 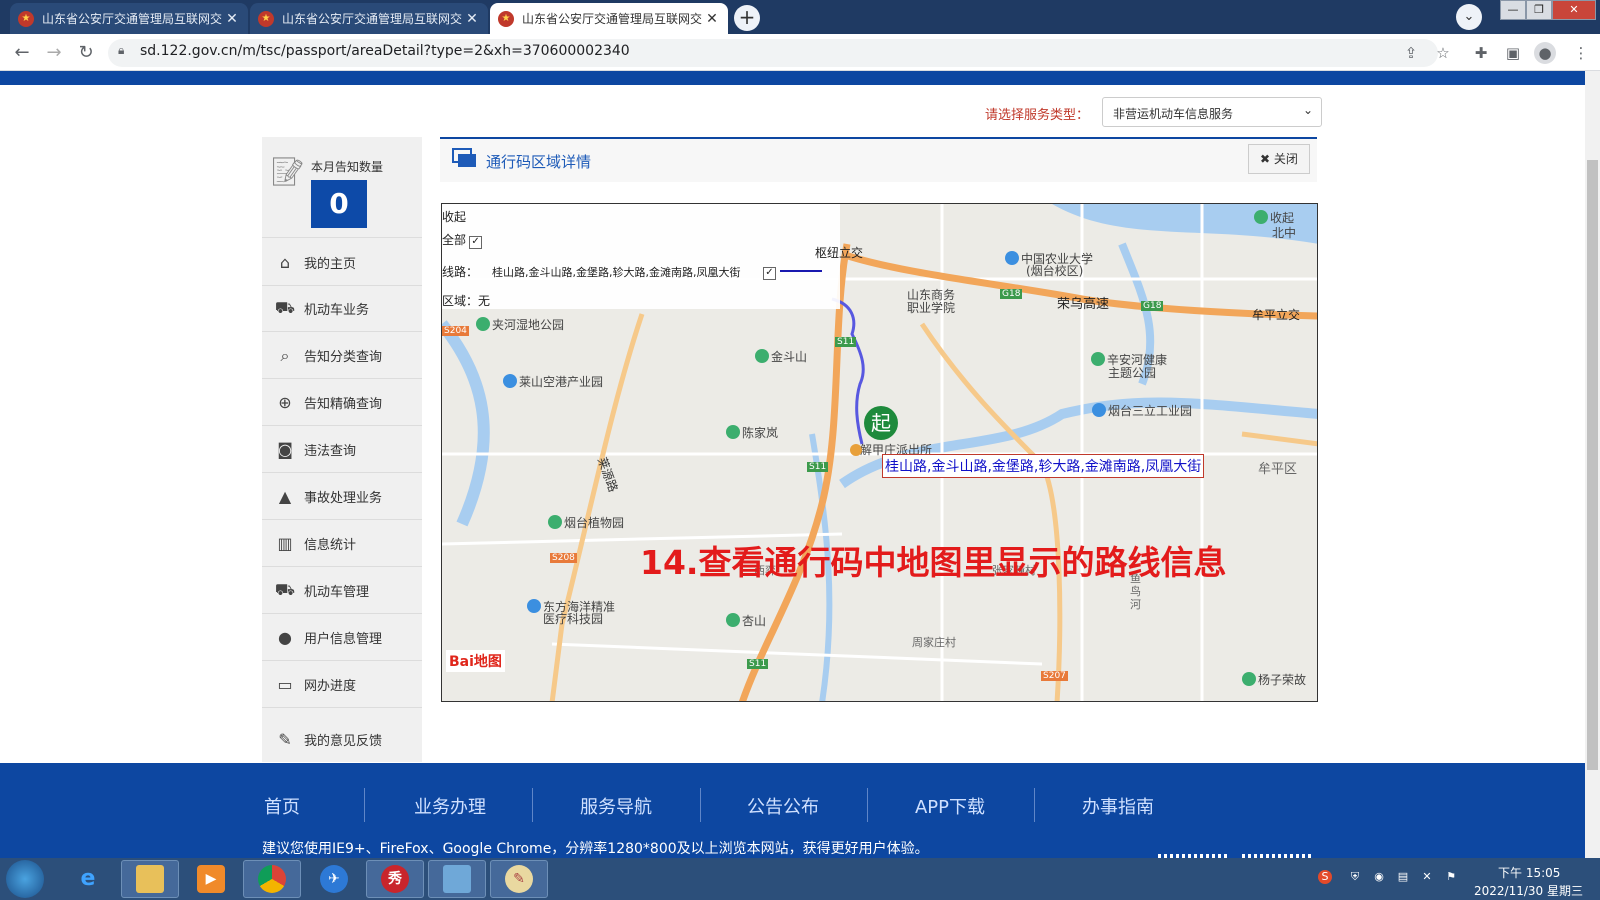 I want to click on map-poi: 烟台三立工业园, so click(x=1142, y=410).